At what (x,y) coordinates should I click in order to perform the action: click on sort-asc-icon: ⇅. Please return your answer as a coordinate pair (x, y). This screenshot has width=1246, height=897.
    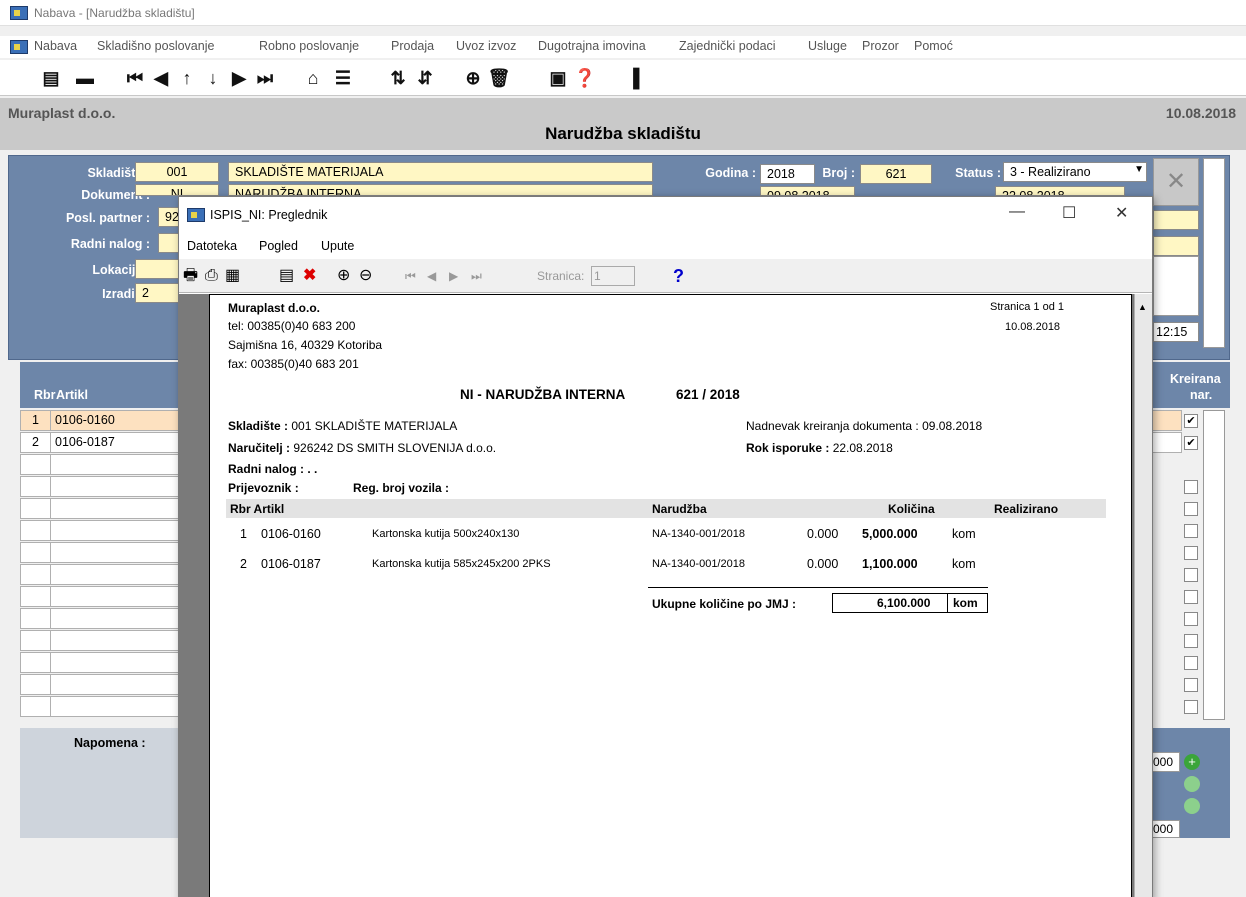
    Looking at the image, I should click on (398, 78).